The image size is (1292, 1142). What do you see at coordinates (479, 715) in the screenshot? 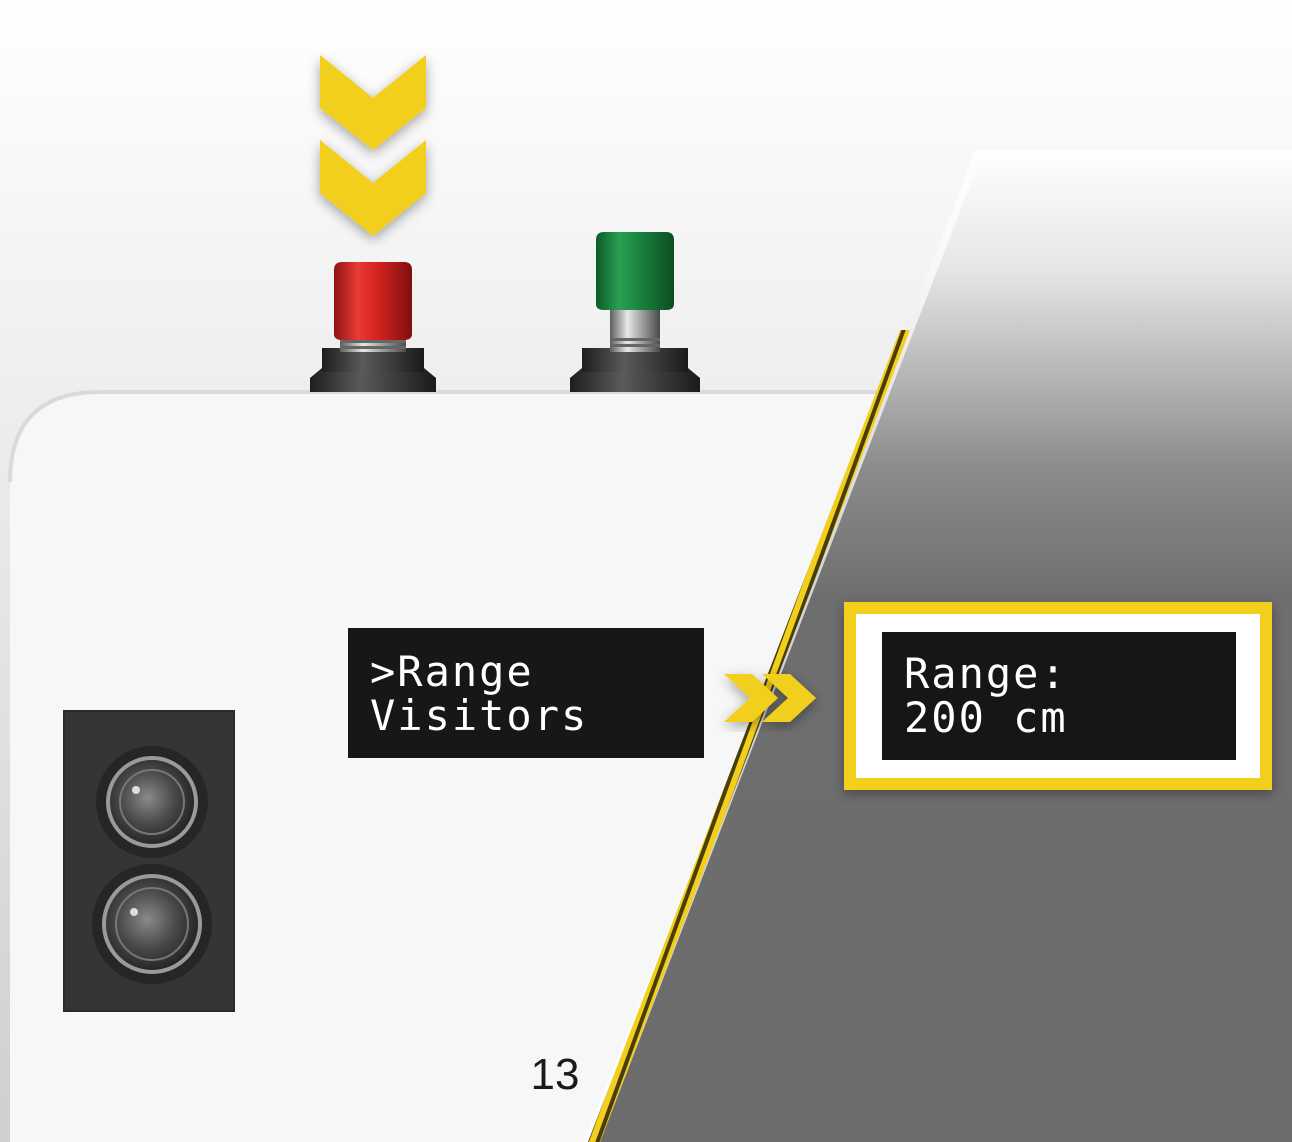
I see `menu-lcd-line-2: Visitors` at bounding box center [479, 715].